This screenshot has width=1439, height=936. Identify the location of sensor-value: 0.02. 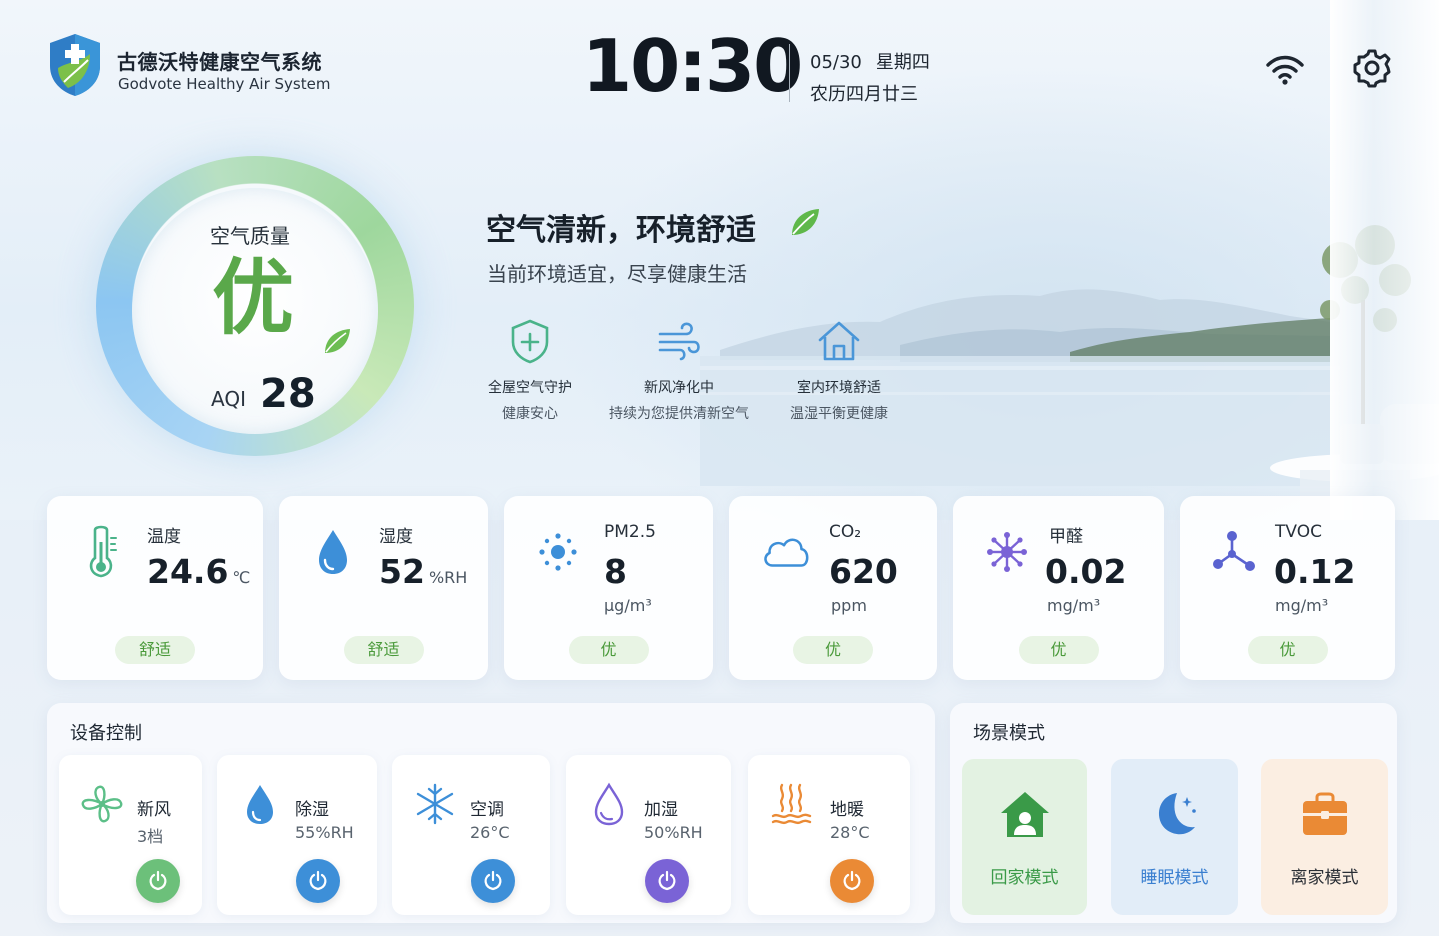
(1086, 571).